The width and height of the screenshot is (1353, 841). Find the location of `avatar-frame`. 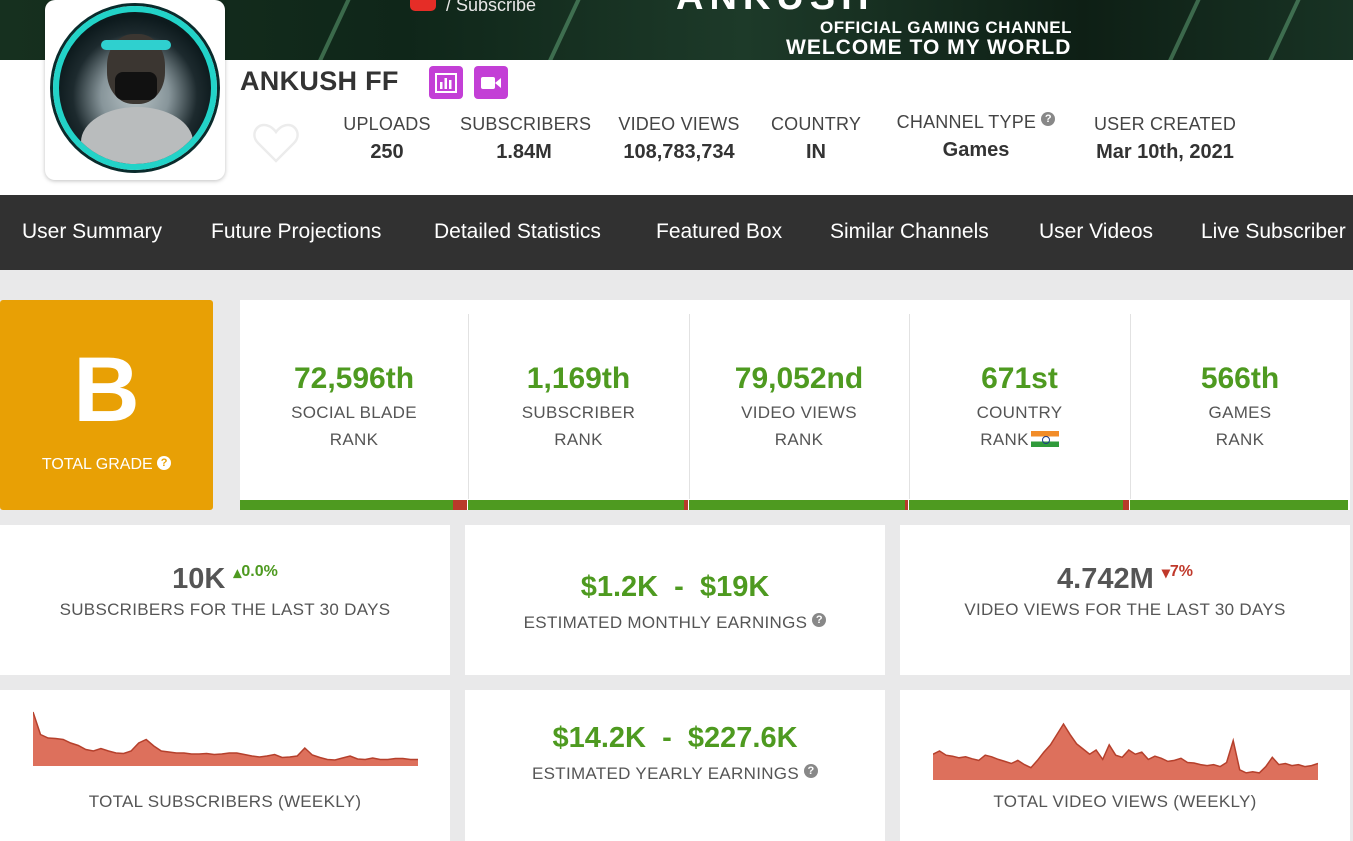

avatar-frame is located at coordinates (135, 90).